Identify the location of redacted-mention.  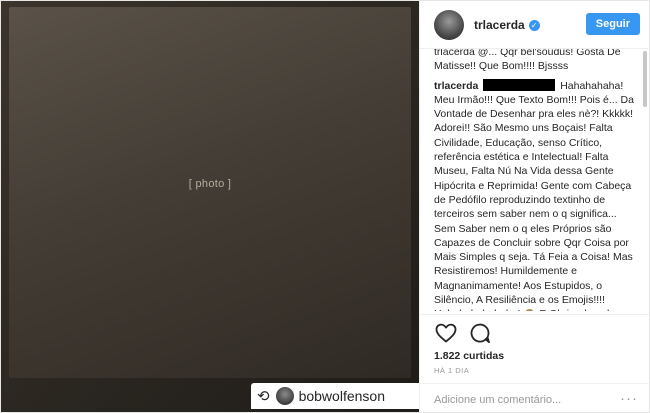
(519, 84).